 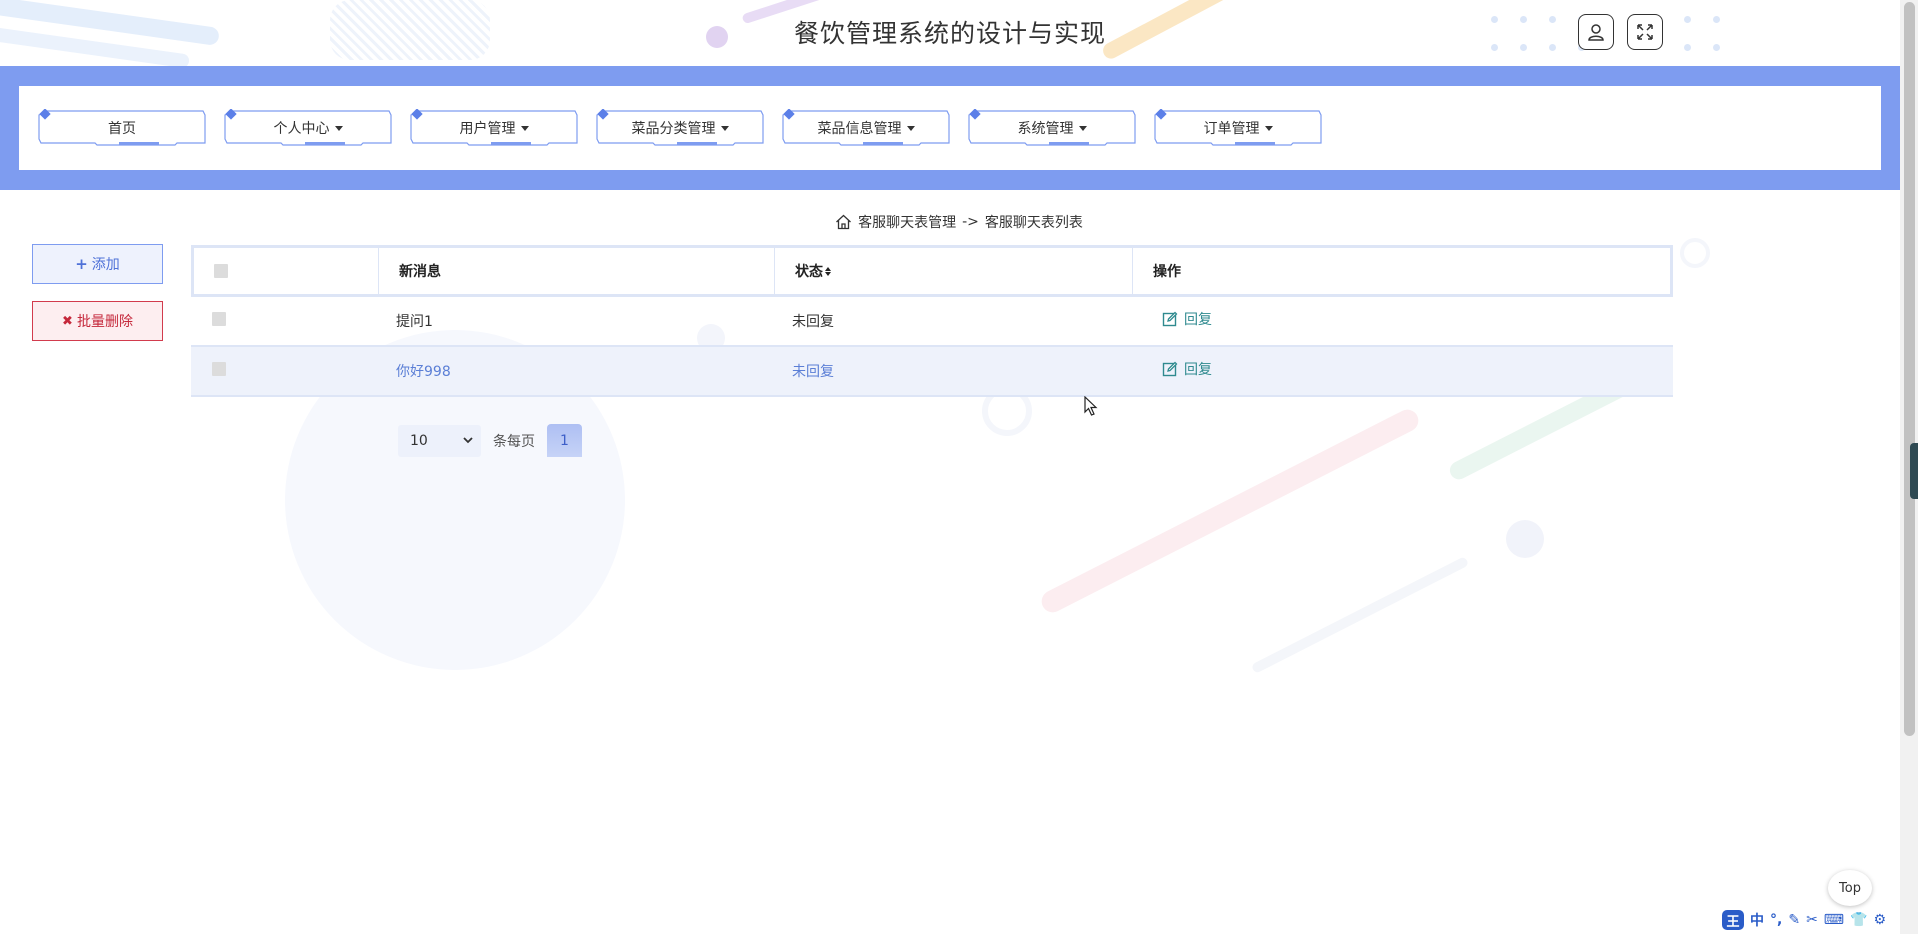 I want to click on nav-item-5: 系统管理, so click(x=1052, y=128).